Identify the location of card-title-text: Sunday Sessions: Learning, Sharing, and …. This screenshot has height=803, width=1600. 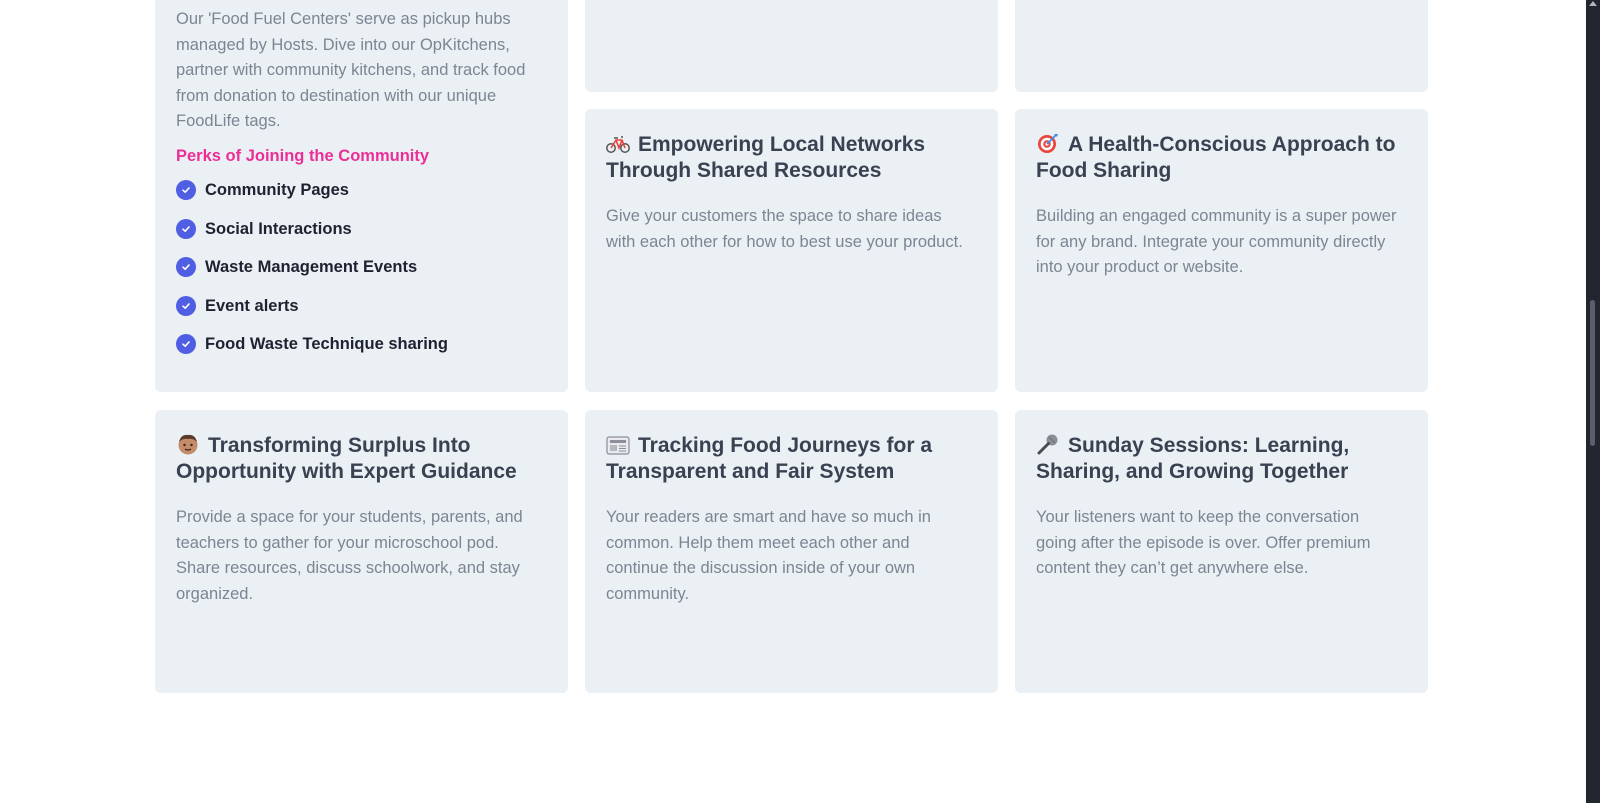
(1193, 458).